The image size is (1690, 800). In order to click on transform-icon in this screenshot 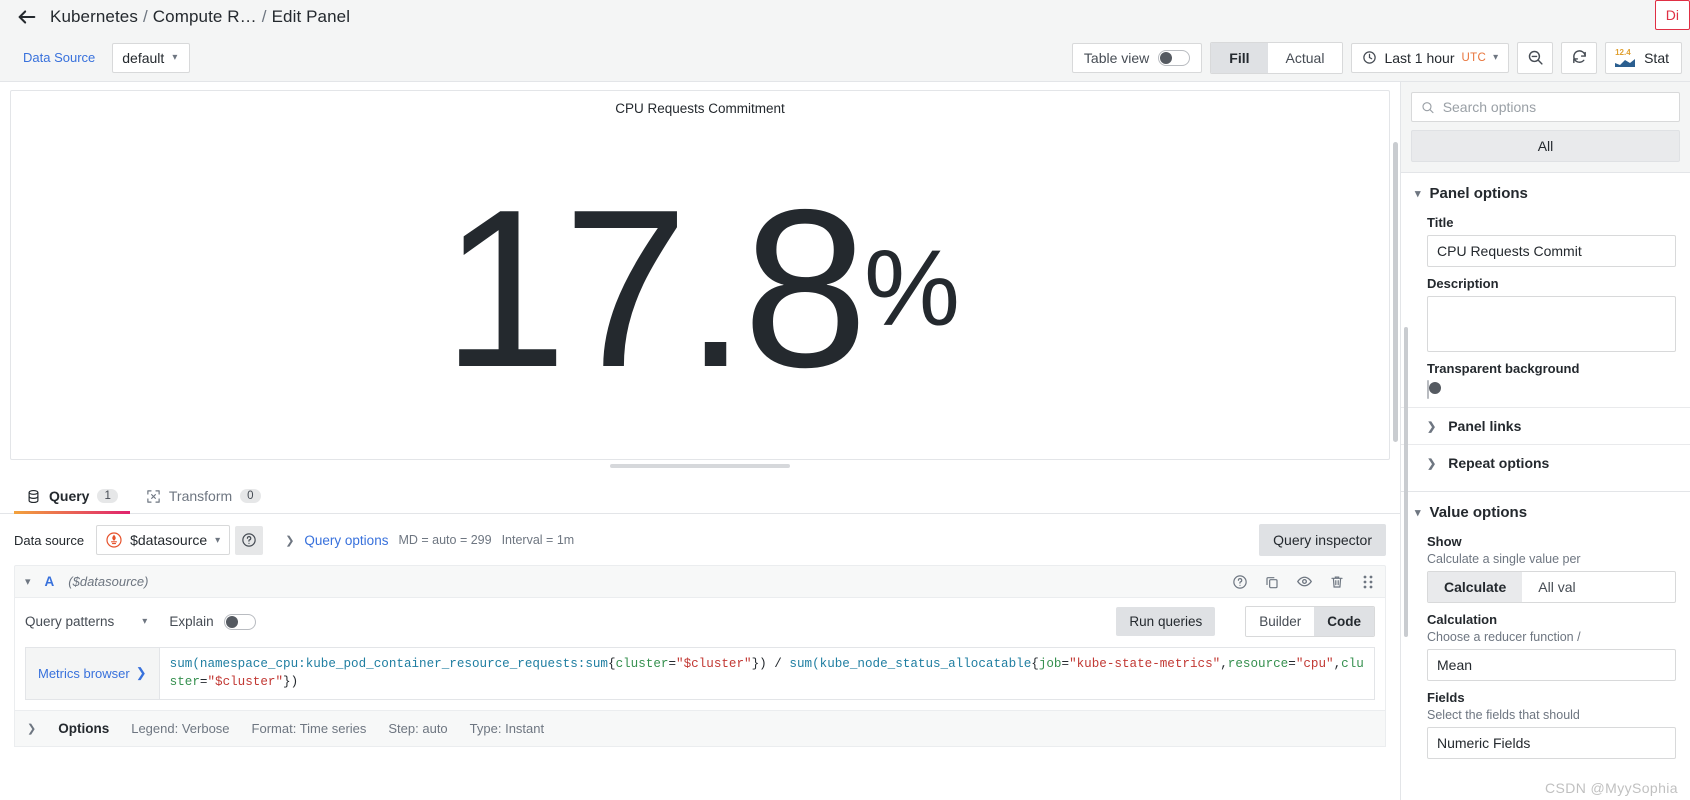, I will do `click(153, 496)`.